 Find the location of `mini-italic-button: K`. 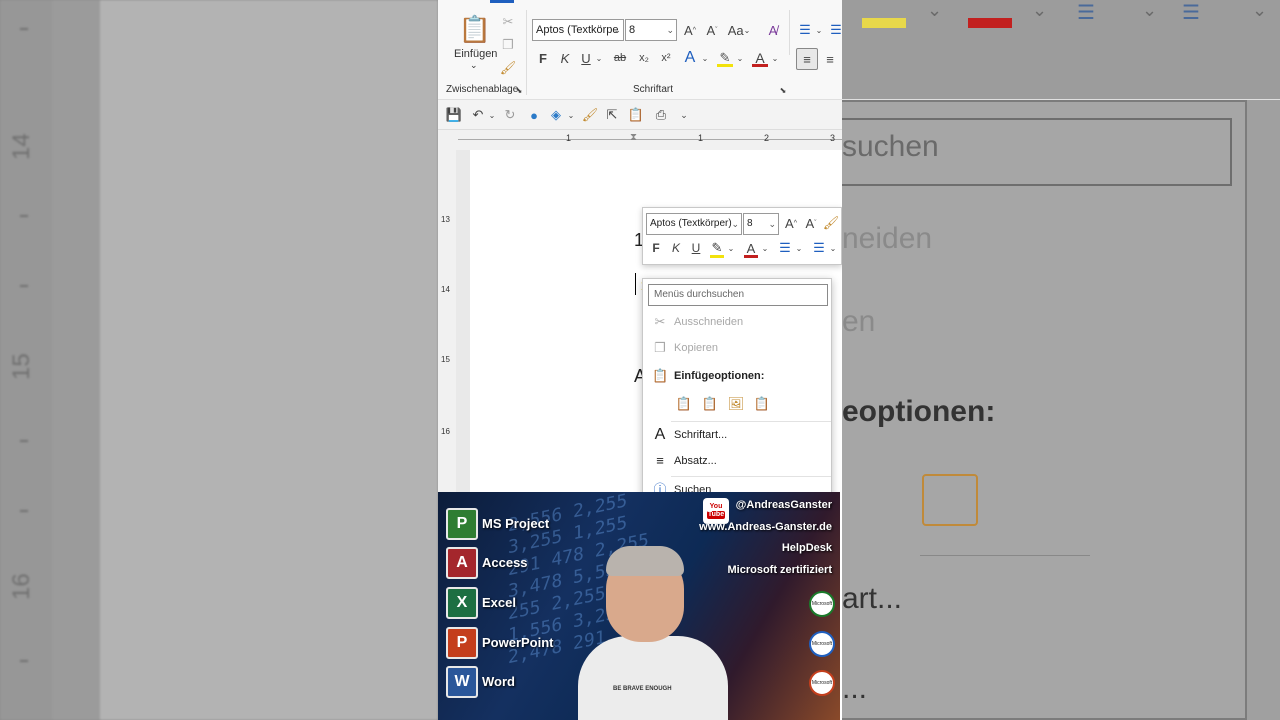

mini-italic-button: K is located at coordinates (676, 248).